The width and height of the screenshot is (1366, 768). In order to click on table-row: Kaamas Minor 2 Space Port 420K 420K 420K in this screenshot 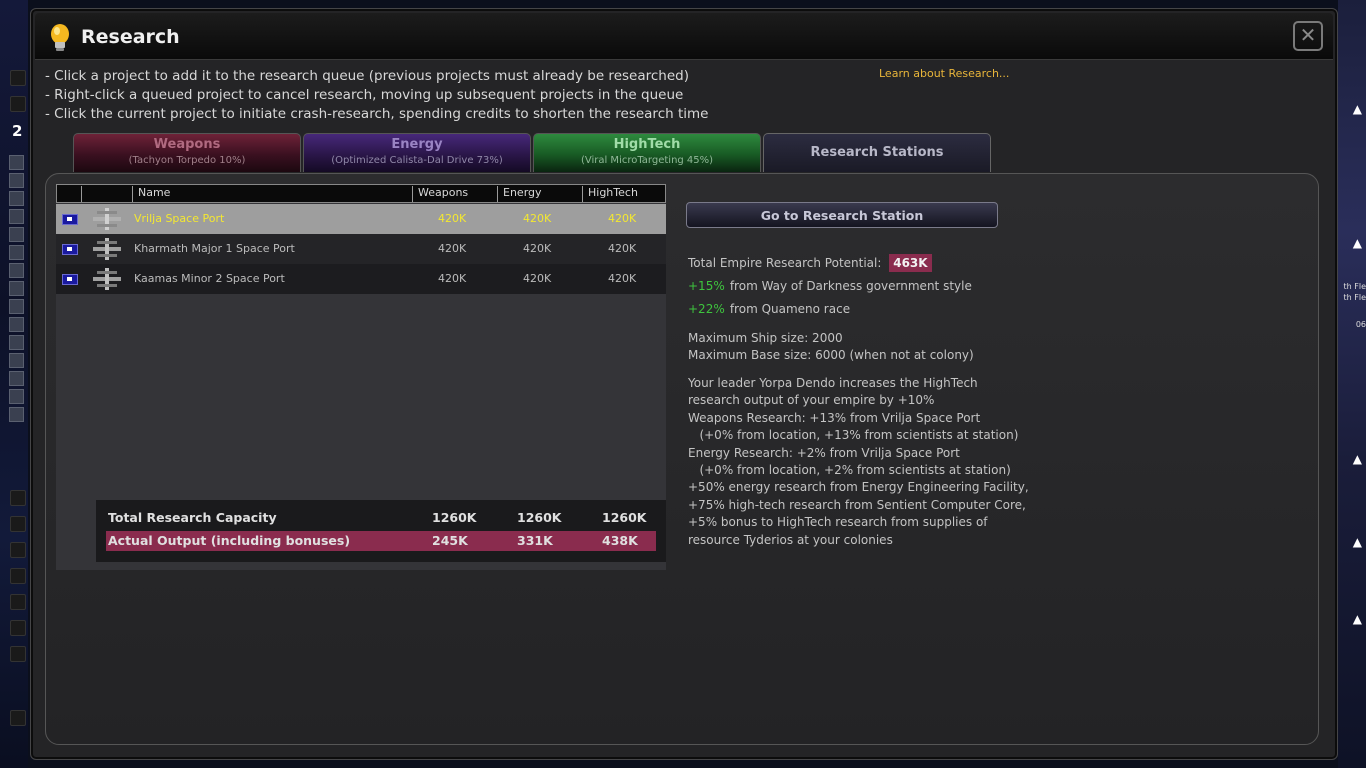, I will do `click(361, 279)`.